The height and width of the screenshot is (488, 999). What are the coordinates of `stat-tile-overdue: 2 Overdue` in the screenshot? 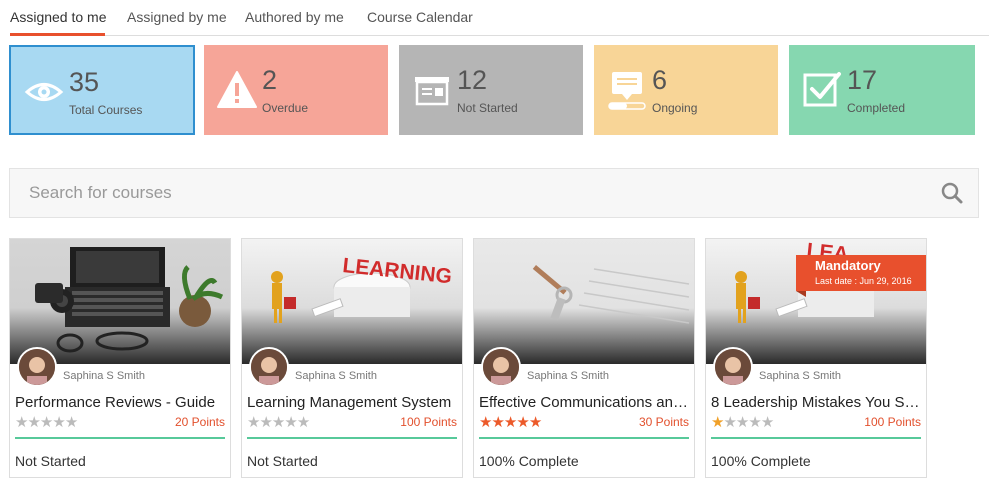 It's located at (296, 90).